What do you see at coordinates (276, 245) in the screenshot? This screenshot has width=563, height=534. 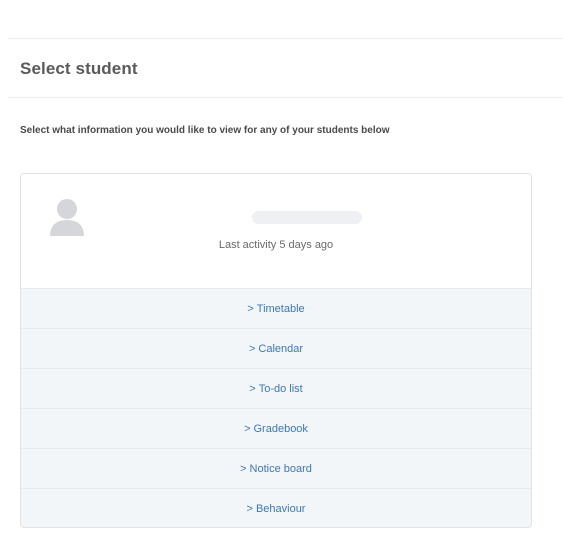 I see `last-activity-text: Last activity 5 days ago` at bounding box center [276, 245].